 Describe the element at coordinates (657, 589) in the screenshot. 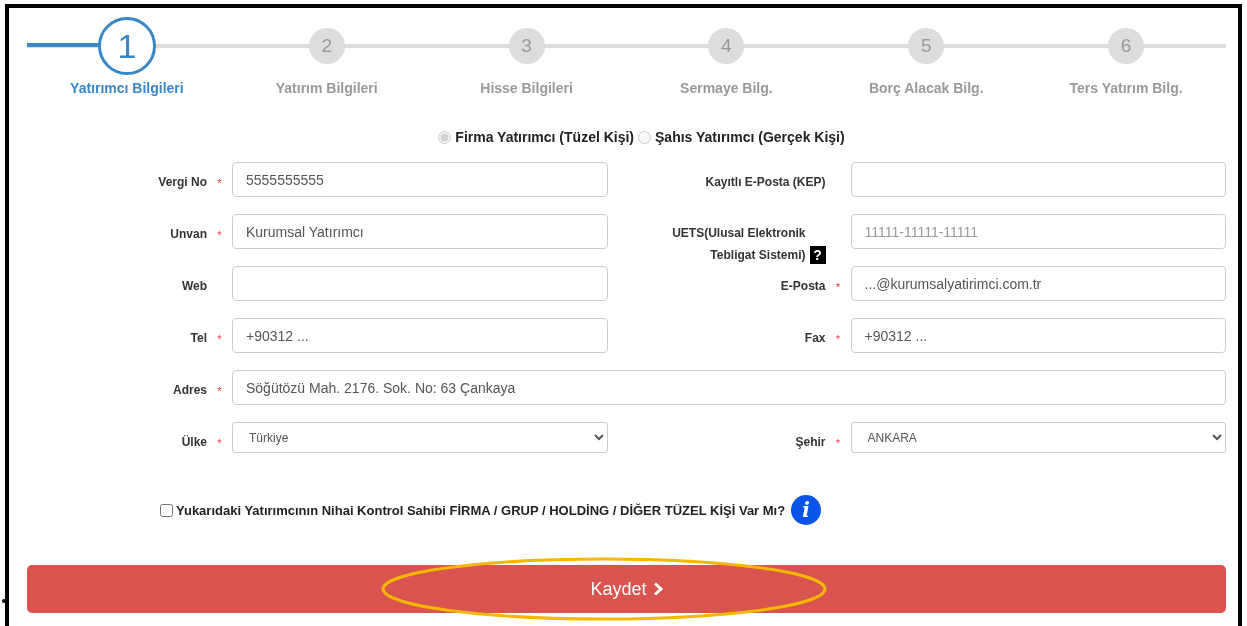

I see `chevron-right-icon` at that location.